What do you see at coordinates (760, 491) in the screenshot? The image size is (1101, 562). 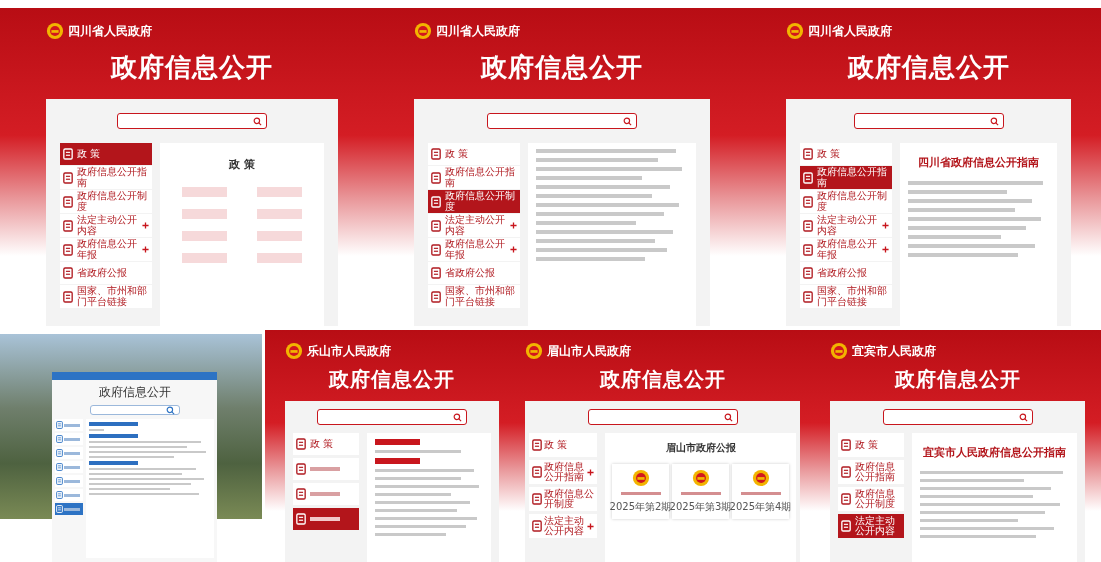 I see `bulletin-card: 2025年第4期` at bounding box center [760, 491].